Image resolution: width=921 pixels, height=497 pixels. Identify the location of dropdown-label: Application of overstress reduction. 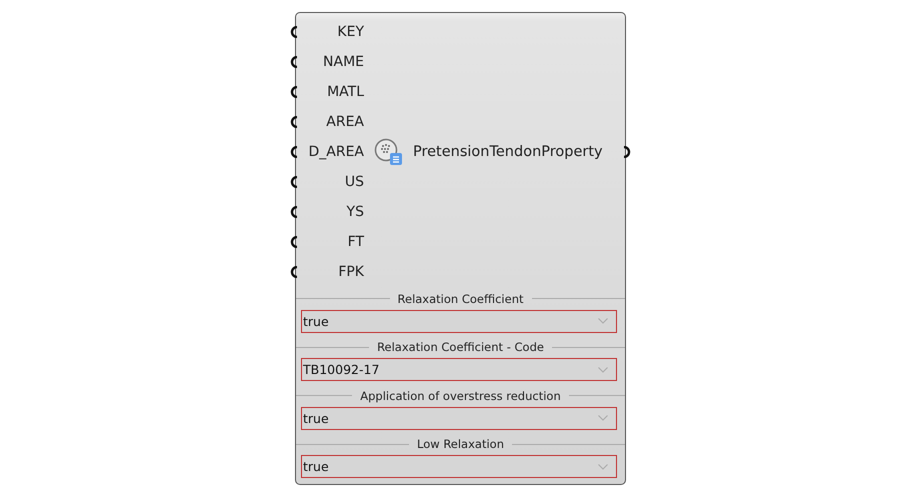
(460, 395).